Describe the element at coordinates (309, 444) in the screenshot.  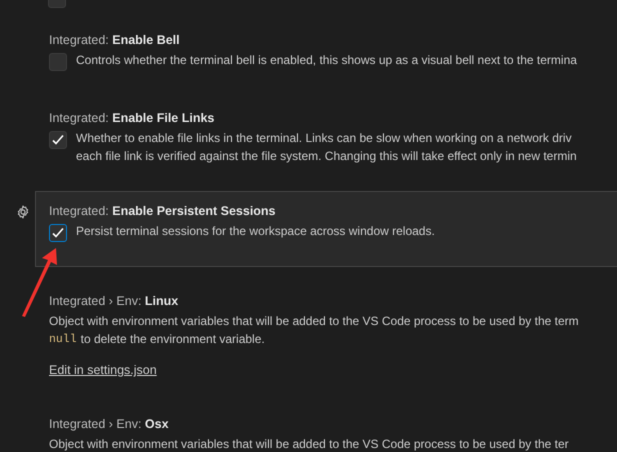
I see `setting-description: Object with environment variables that will be added to the VS Code process to be used by the ter` at that location.